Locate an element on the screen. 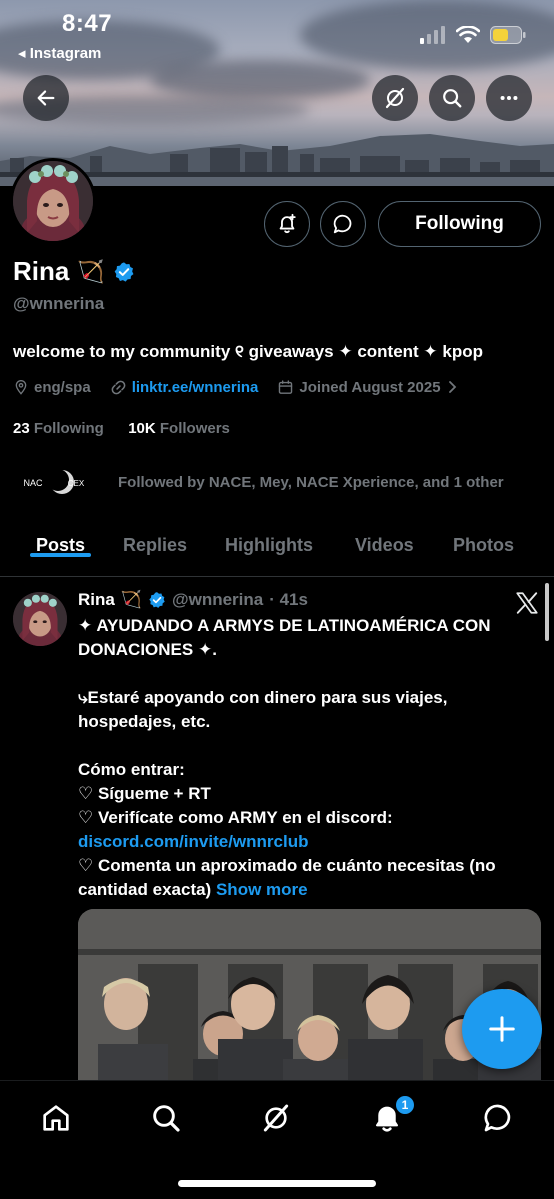  profile-tabs: Posts Replies Highlights Videos Photos is located at coordinates (277, 548).